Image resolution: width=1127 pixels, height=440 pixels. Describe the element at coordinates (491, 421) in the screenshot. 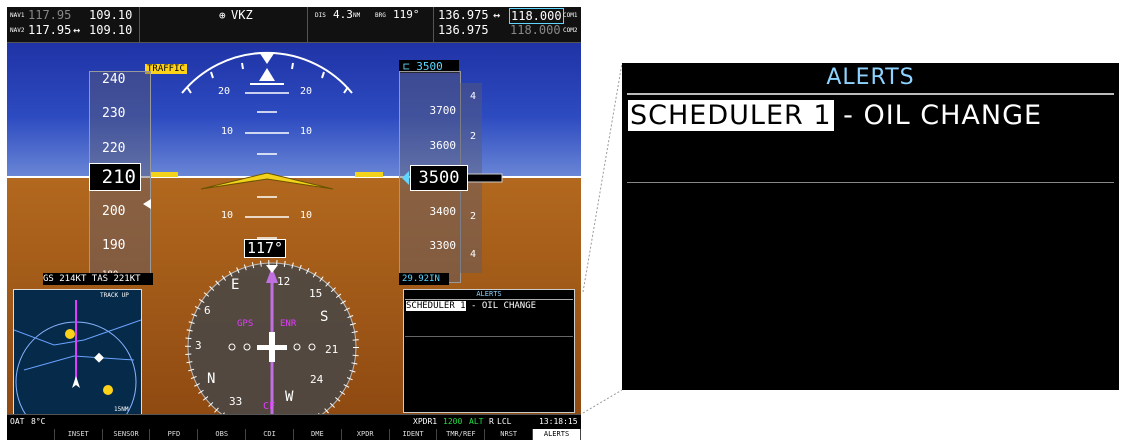

I see `reply-indicator: R` at that location.